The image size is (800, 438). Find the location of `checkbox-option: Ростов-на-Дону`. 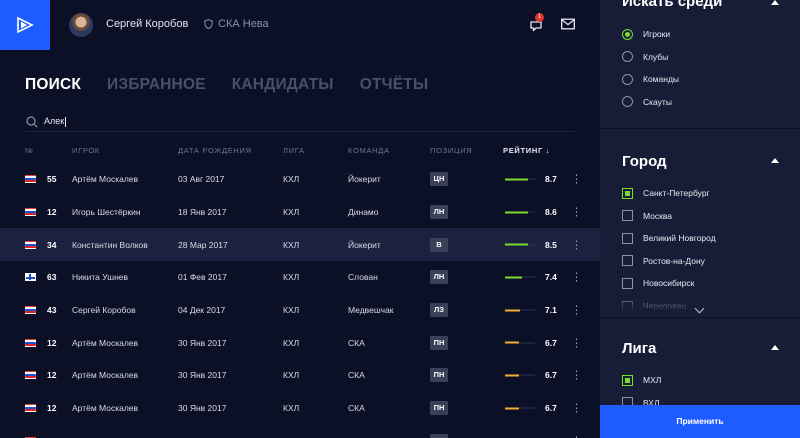

checkbox-option: Ростов-на-Дону is located at coordinates (663, 261).